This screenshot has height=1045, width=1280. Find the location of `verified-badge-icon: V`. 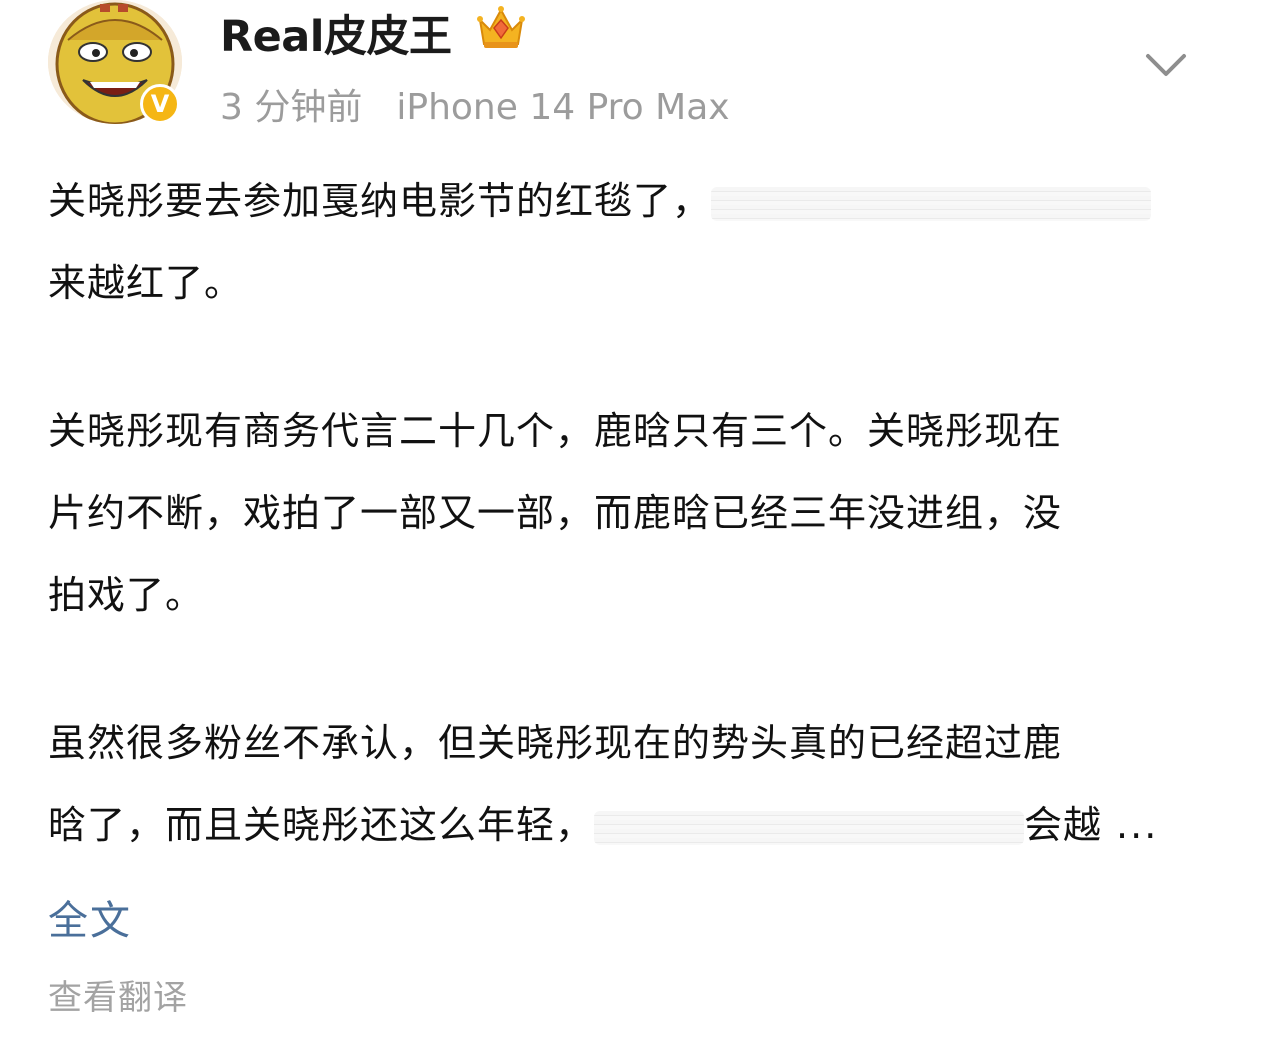

verified-badge-icon: V is located at coordinates (160, 104).